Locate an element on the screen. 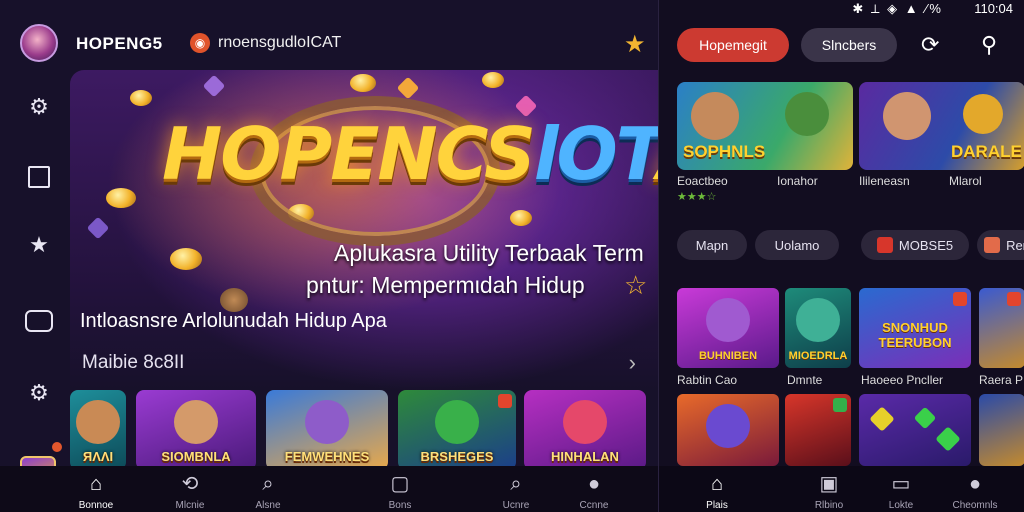 The image size is (1024, 512). secondary-tab-button: Slncbers is located at coordinates (849, 45).